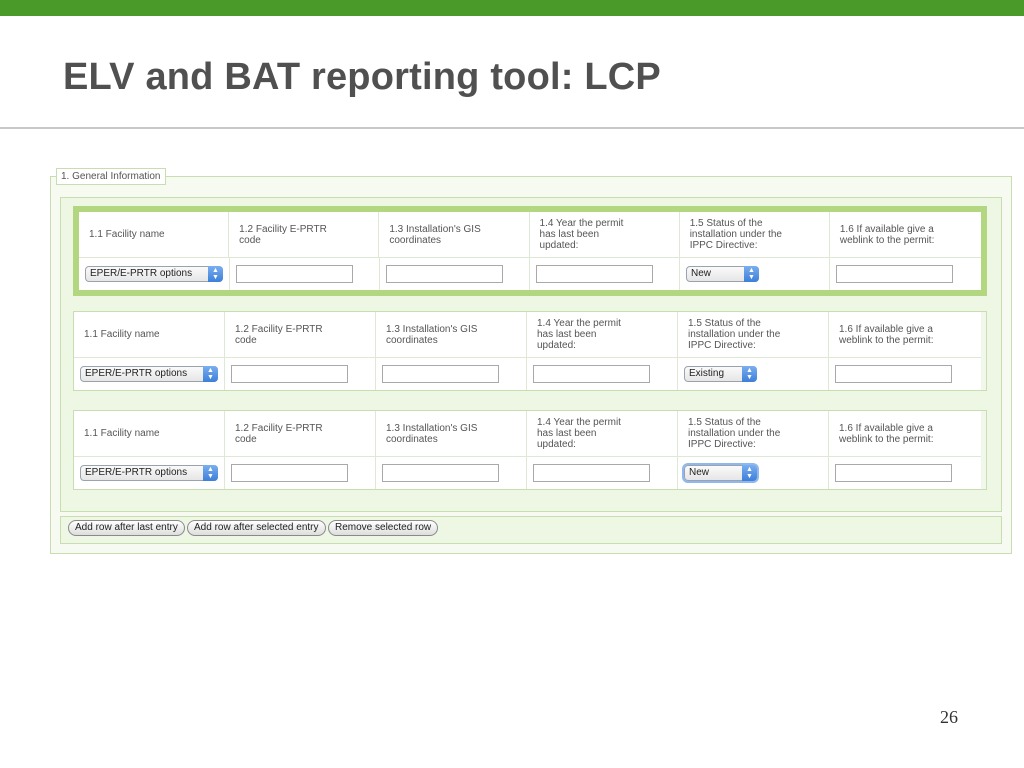 The height and width of the screenshot is (768, 1024). Describe the element at coordinates (256, 528) in the screenshot. I see `add-row-after-selected-button: Add row after selected entry` at that location.